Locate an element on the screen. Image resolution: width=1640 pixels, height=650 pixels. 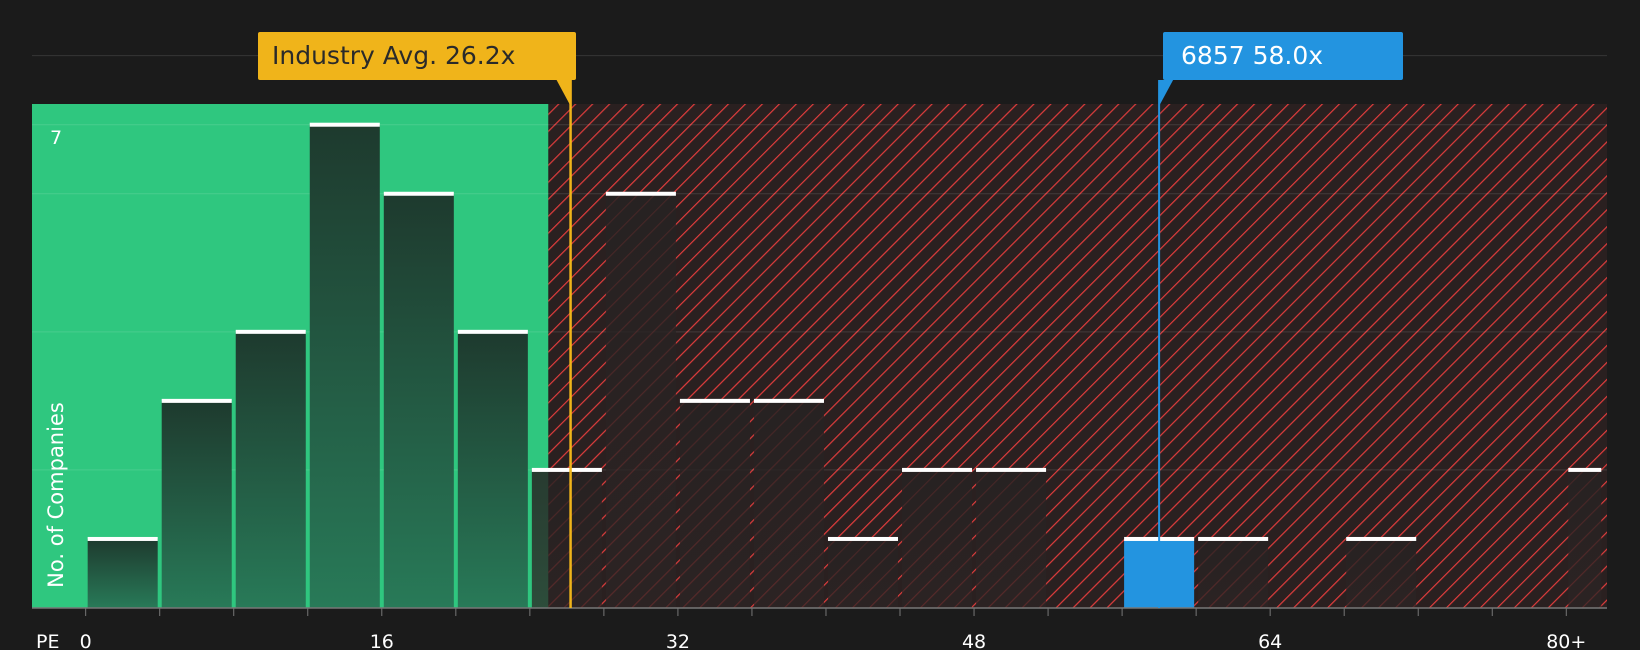
x-tick-label: 64 is located at coordinates (1270, 640).